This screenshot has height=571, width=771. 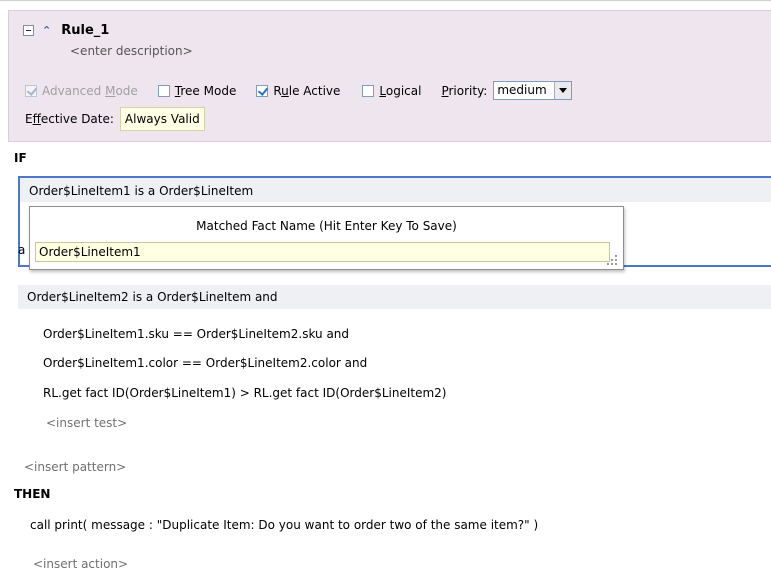 What do you see at coordinates (69, 119) in the screenshot?
I see `effective-date-label: Effective Date:` at bounding box center [69, 119].